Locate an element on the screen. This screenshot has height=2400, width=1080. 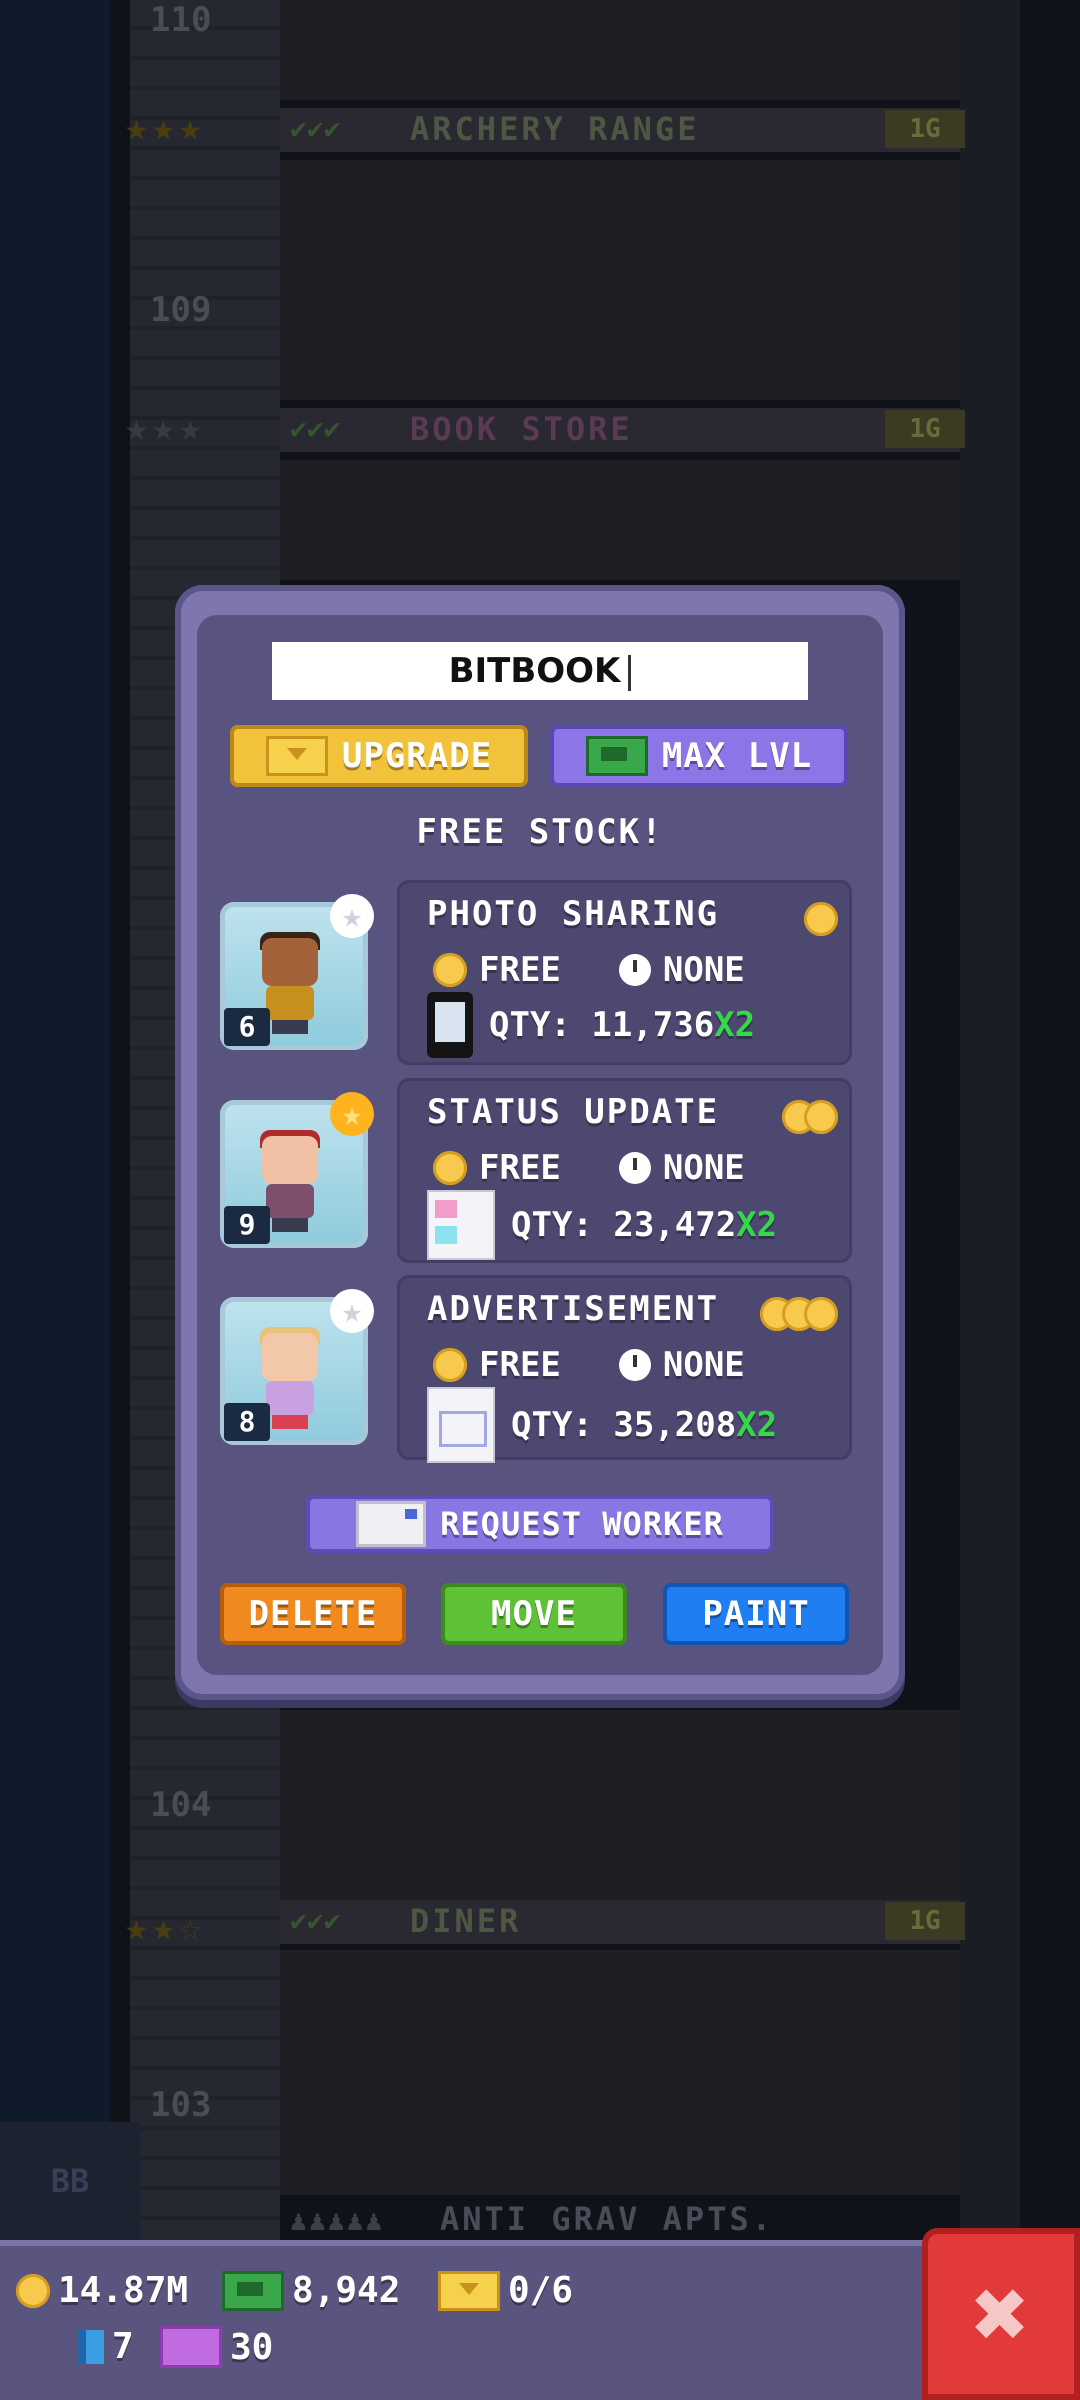
paint-button: PAINT is located at coordinates (756, 1614).